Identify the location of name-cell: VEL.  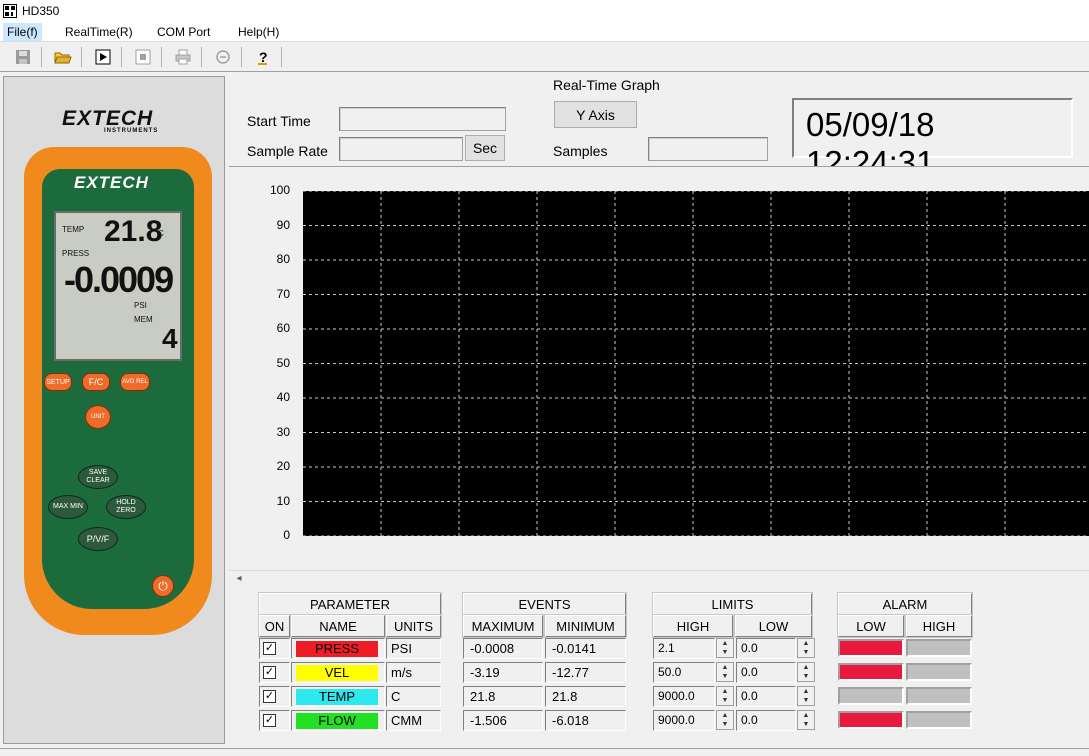
(338, 672).